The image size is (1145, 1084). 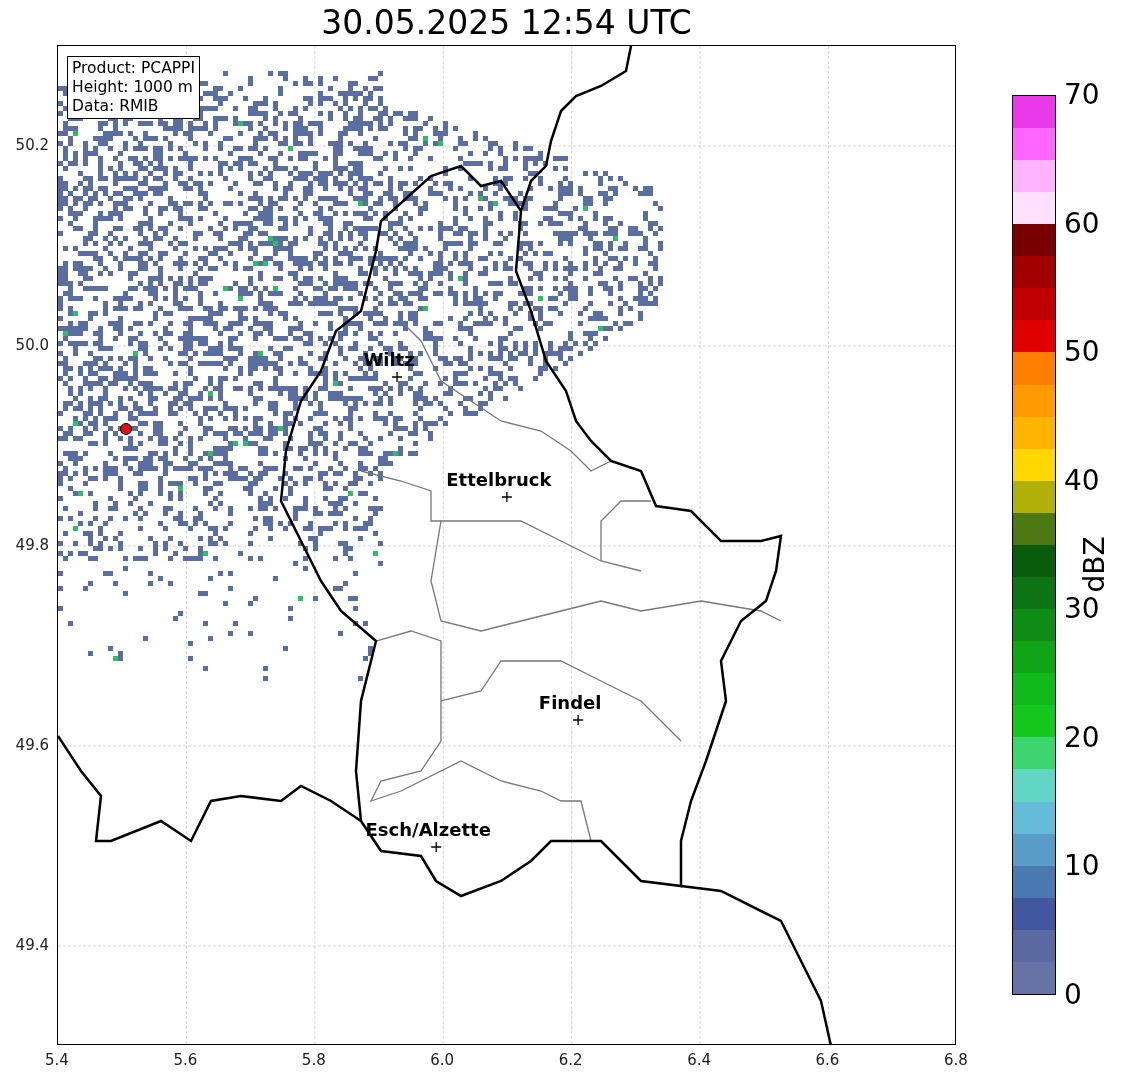 I want to click on y-tick-label: 49.6, so click(x=32, y=745).